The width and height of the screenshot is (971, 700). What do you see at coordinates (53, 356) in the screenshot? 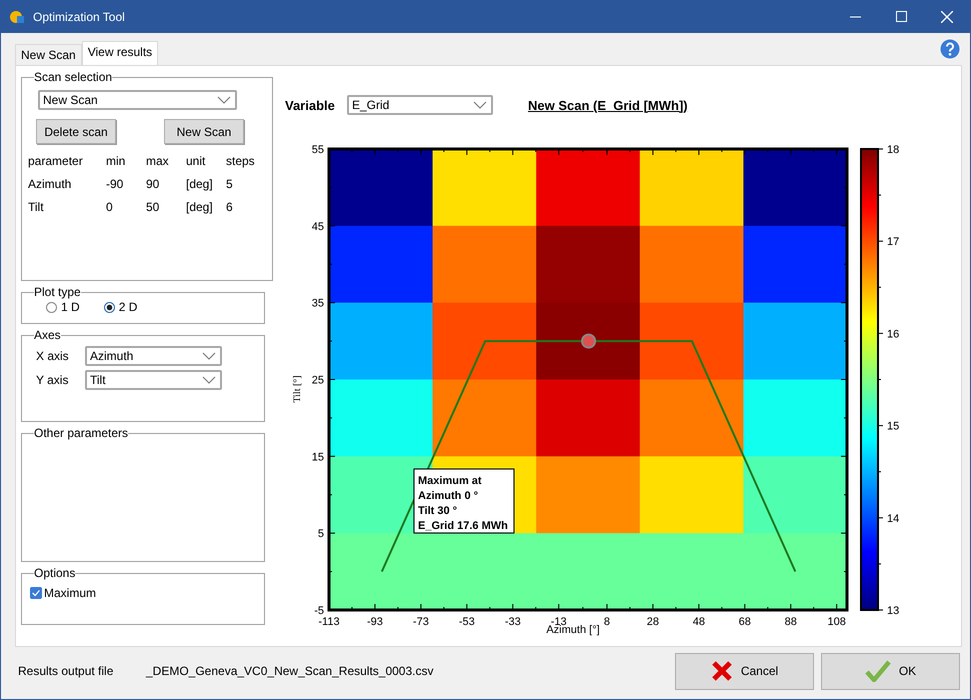
I see `field-label: X axis` at bounding box center [53, 356].